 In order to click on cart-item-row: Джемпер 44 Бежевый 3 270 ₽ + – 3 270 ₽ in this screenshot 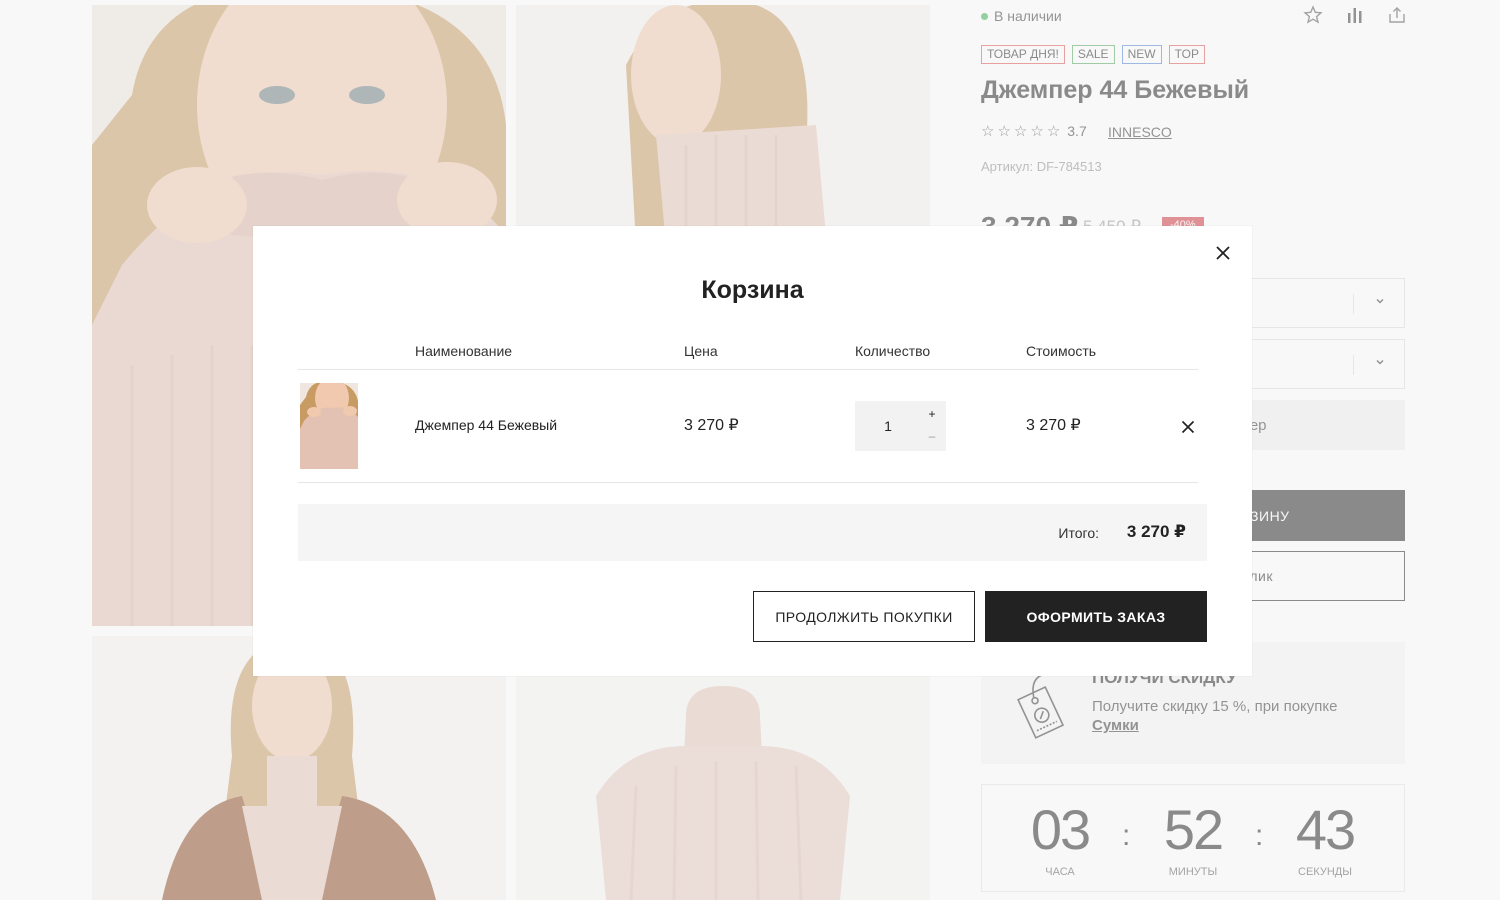, I will do `click(748, 426)`.